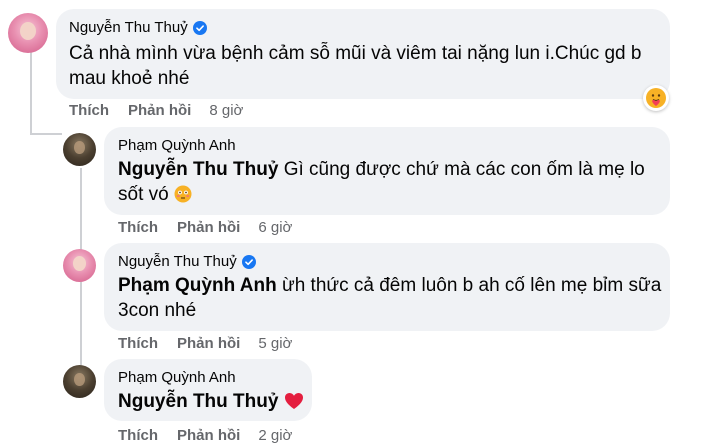 The height and width of the screenshot is (446, 708). What do you see at coordinates (656, 98) in the screenshot?
I see `care-reaction-icon` at bounding box center [656, 98].